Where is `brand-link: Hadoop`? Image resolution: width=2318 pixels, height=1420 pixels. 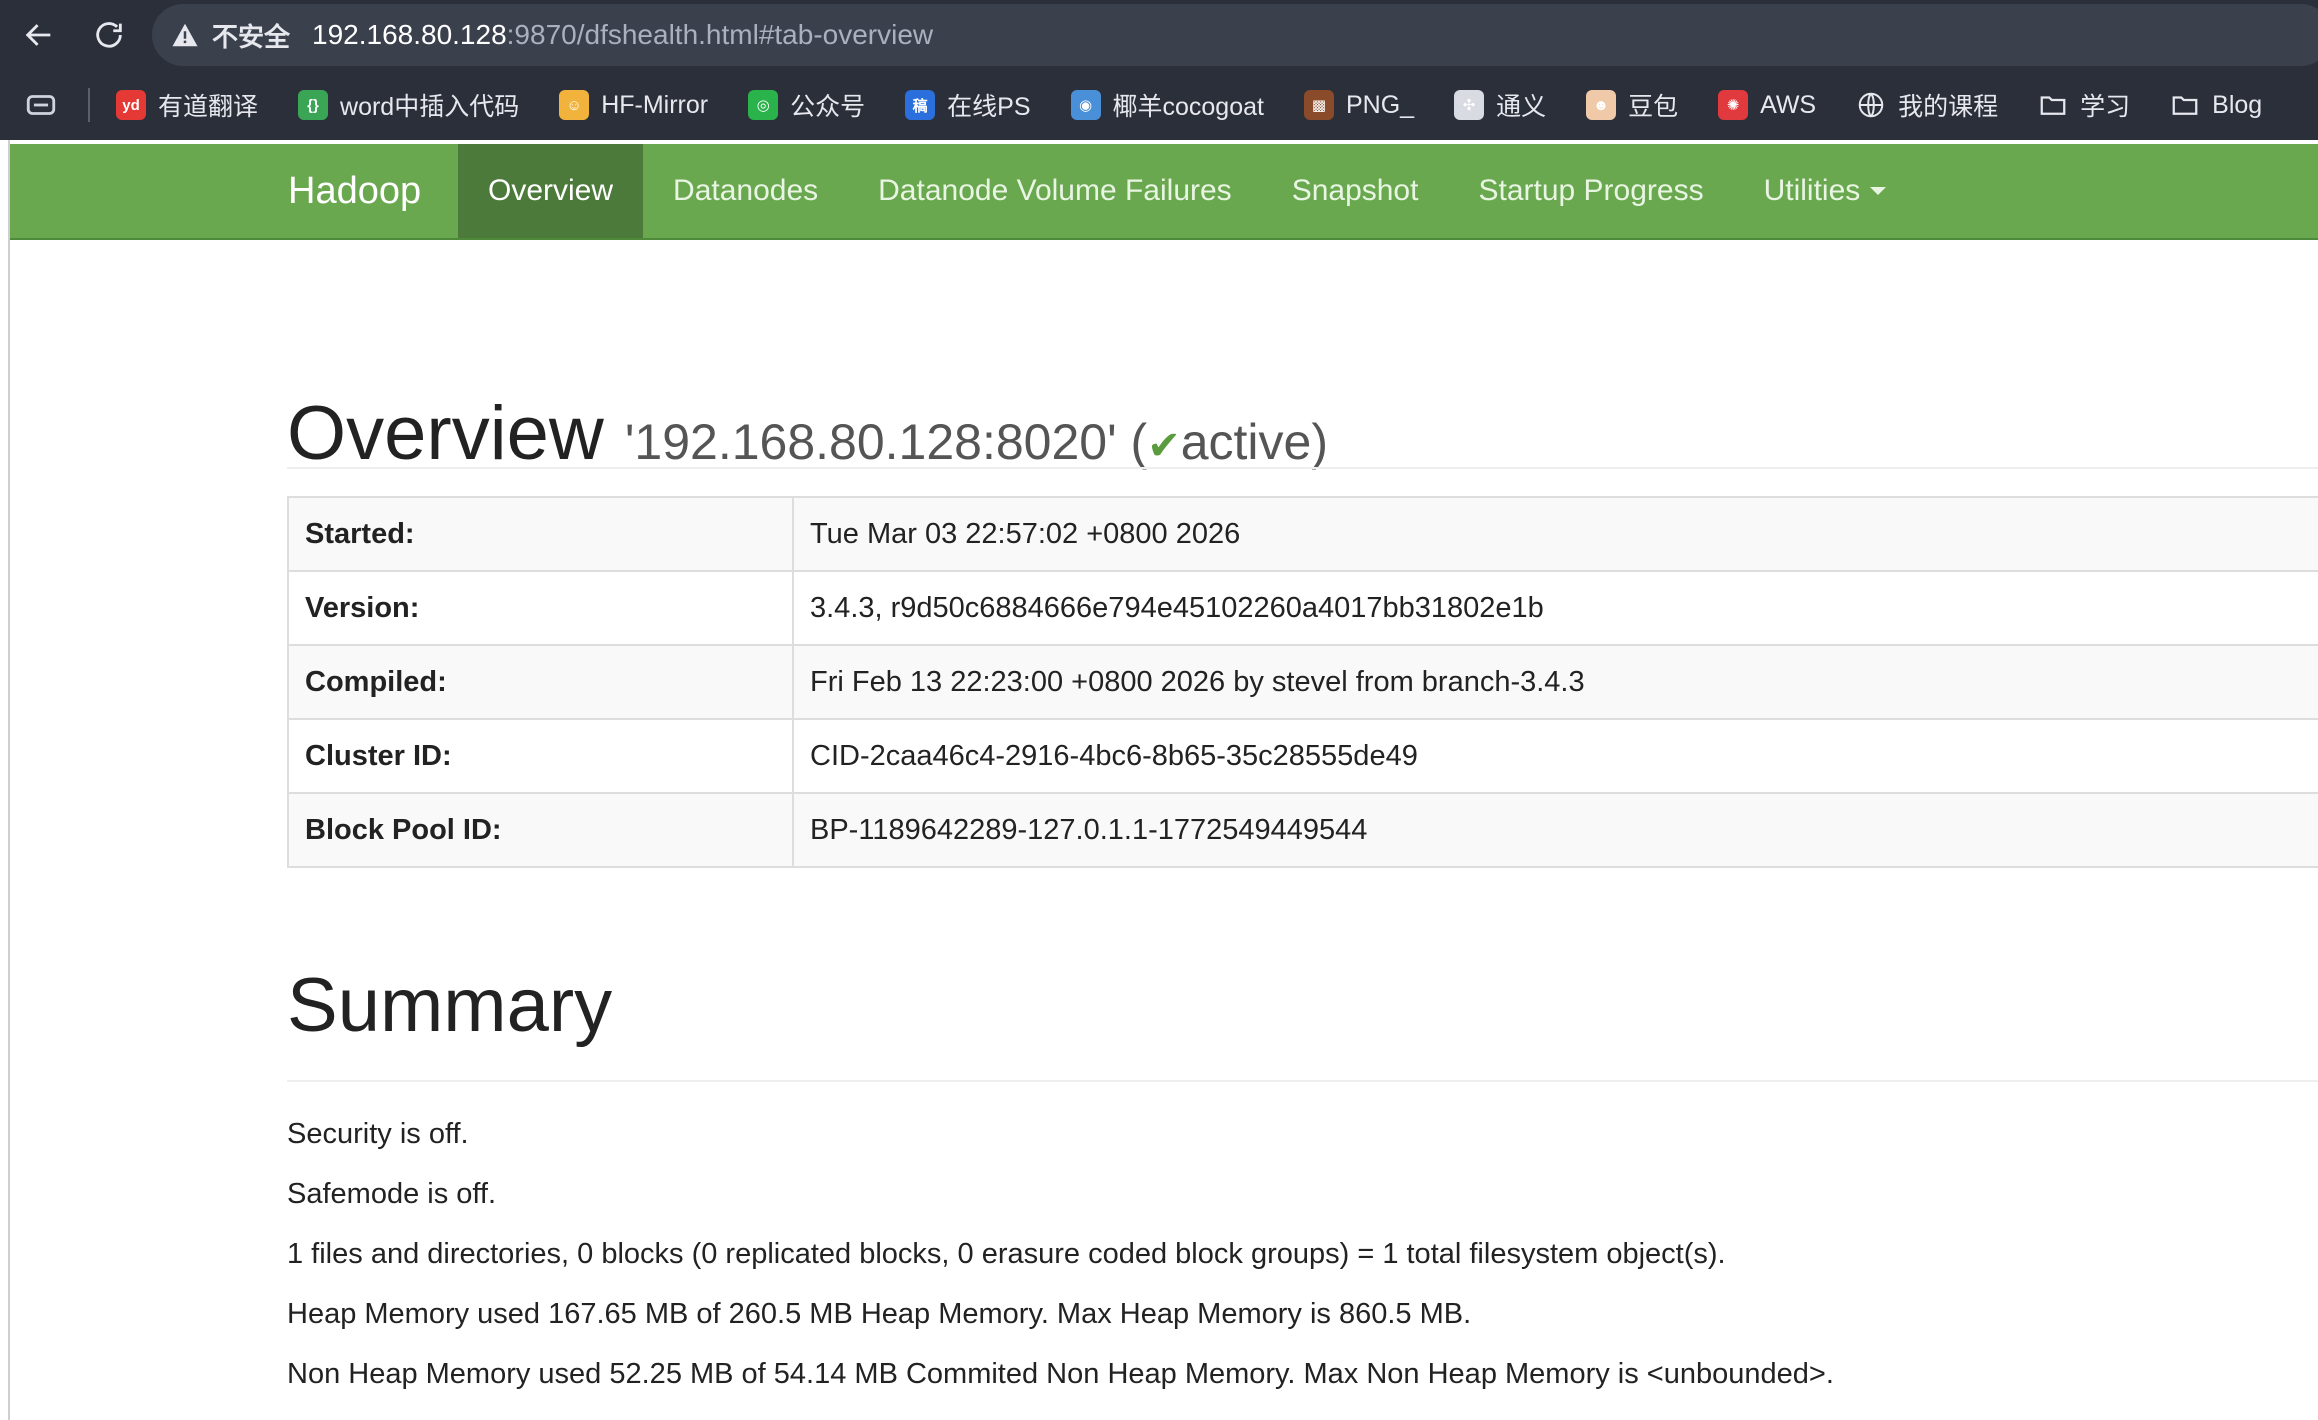
brand-link: Hadoop is located at coordinates (373, 191).